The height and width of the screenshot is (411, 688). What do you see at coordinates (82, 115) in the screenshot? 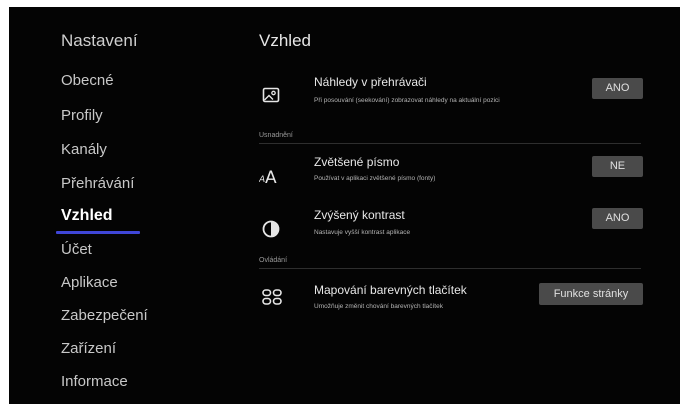
I see `sidebar-item-profily: Profily` at bounding box center [82, 115].